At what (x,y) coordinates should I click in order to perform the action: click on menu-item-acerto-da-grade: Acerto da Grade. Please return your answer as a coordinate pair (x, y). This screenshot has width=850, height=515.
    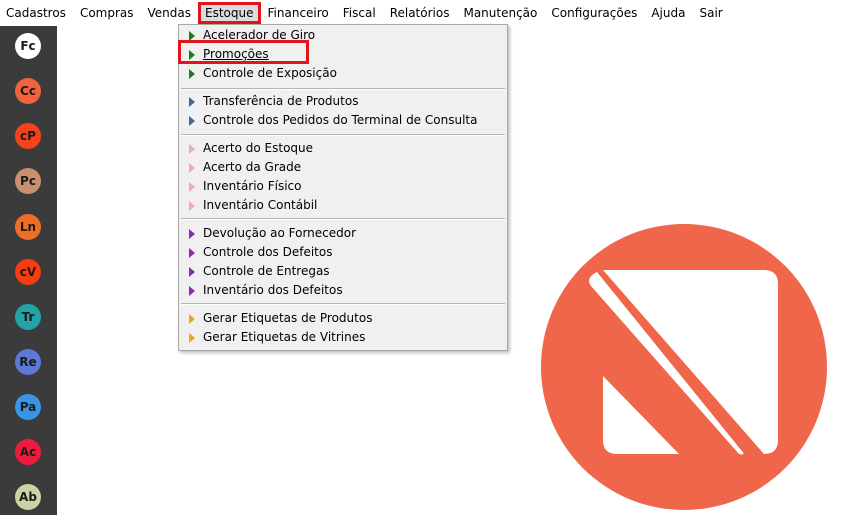
    Looking at the image, I should click on (343, 167).